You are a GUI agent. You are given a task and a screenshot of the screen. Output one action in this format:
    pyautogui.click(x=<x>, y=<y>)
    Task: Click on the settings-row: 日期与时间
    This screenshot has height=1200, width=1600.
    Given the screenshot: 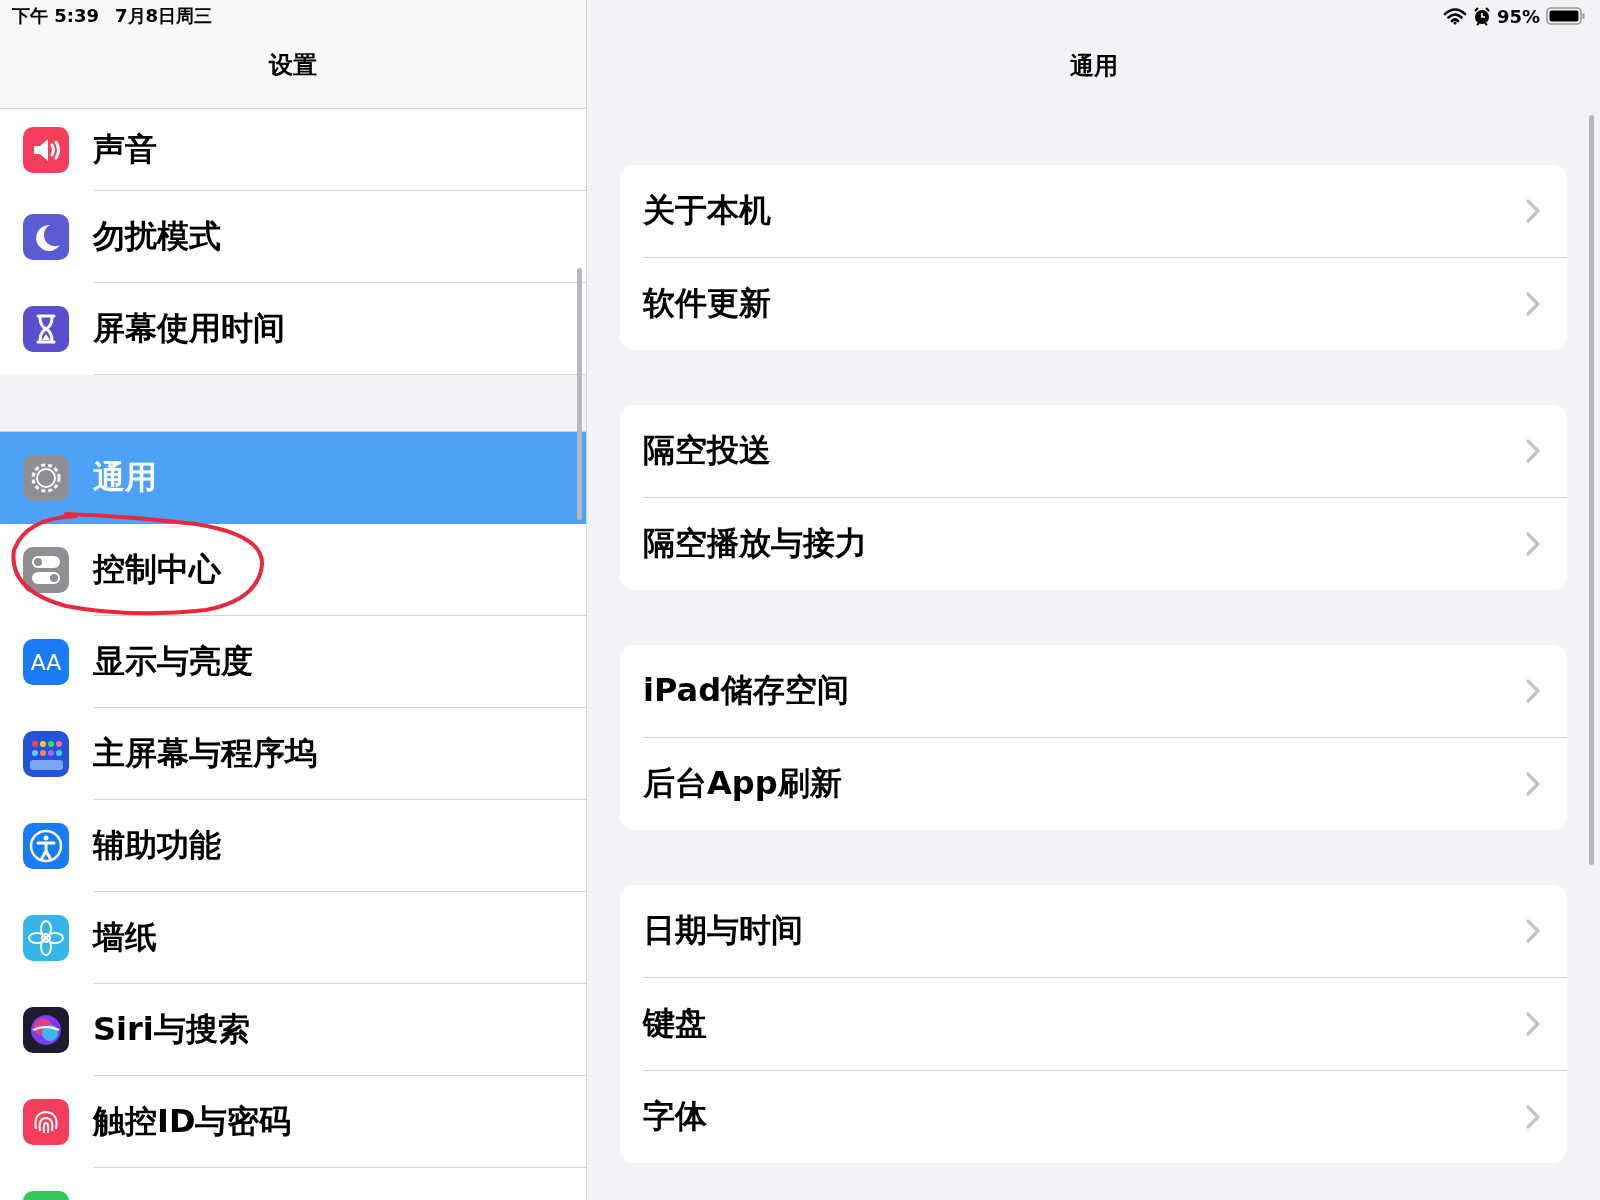 What is the action you would take?
    pyautogui.click(x=1093, y=931)
    